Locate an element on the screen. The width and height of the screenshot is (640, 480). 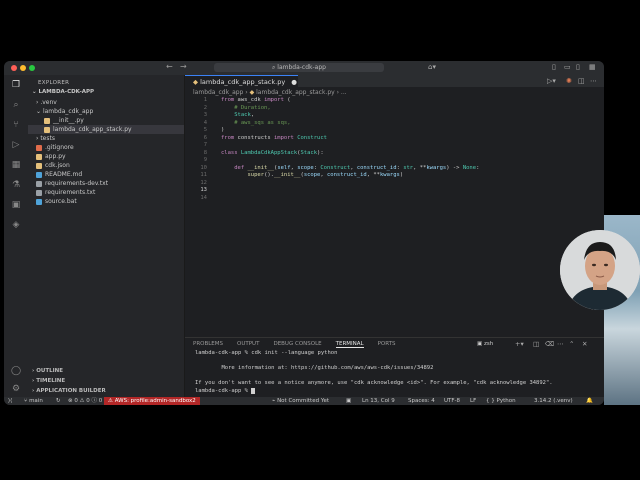
file-tree-item: app.py is located at coordinates (106, 156).